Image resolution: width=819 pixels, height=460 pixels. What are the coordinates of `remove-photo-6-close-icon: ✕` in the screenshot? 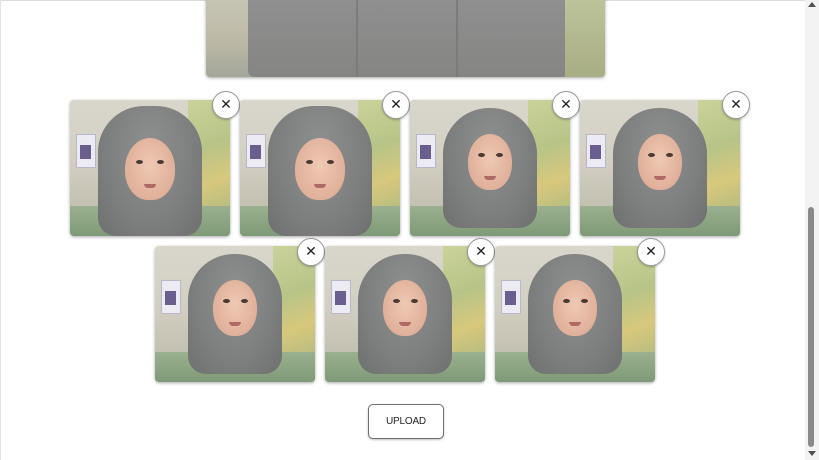 It's located at (481, 252).